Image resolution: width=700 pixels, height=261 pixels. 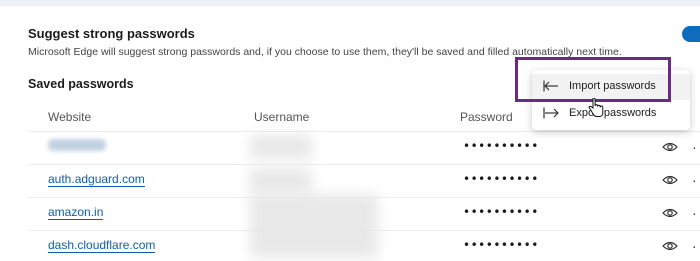 I want to click on suggest-passwords-title: Suggest strong passwords, so click(x=111, y=33).